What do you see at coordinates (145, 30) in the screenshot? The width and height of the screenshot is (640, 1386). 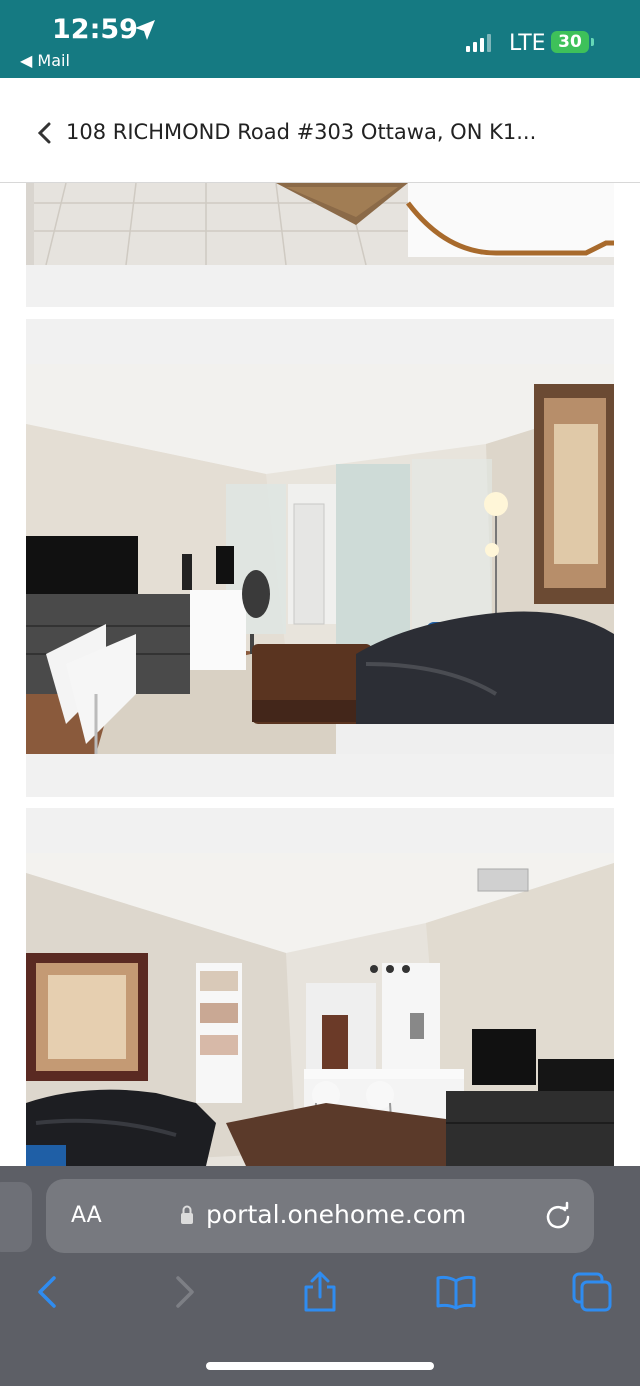 I see `location-arrow-icon` at bounding box center [145, 30].